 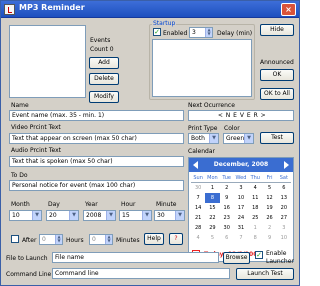 I want to click on month-select: 10 ▼, so click(x=25, y=215).